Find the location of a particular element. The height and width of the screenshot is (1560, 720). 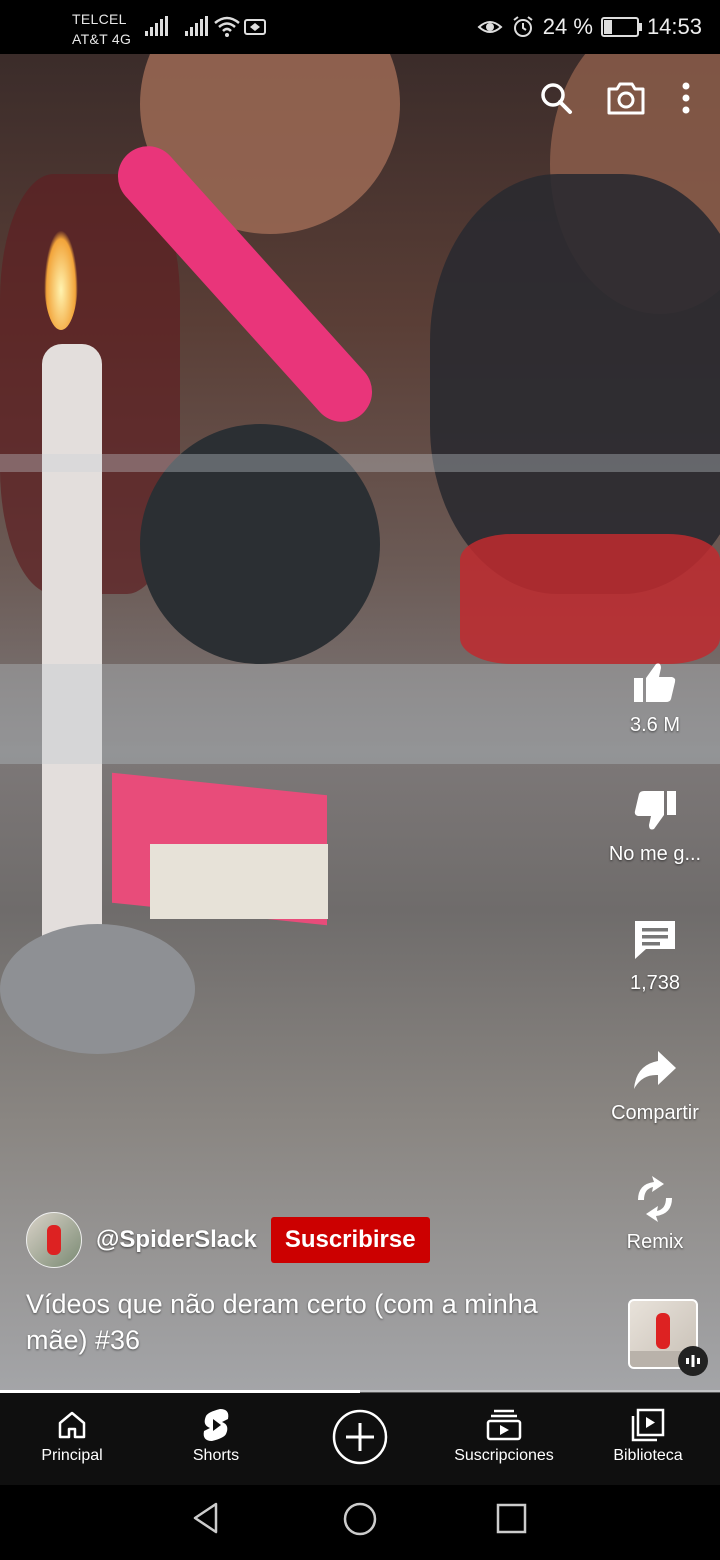

channel-handle: @SpiderSlack is located at coordinates (176, 1240).